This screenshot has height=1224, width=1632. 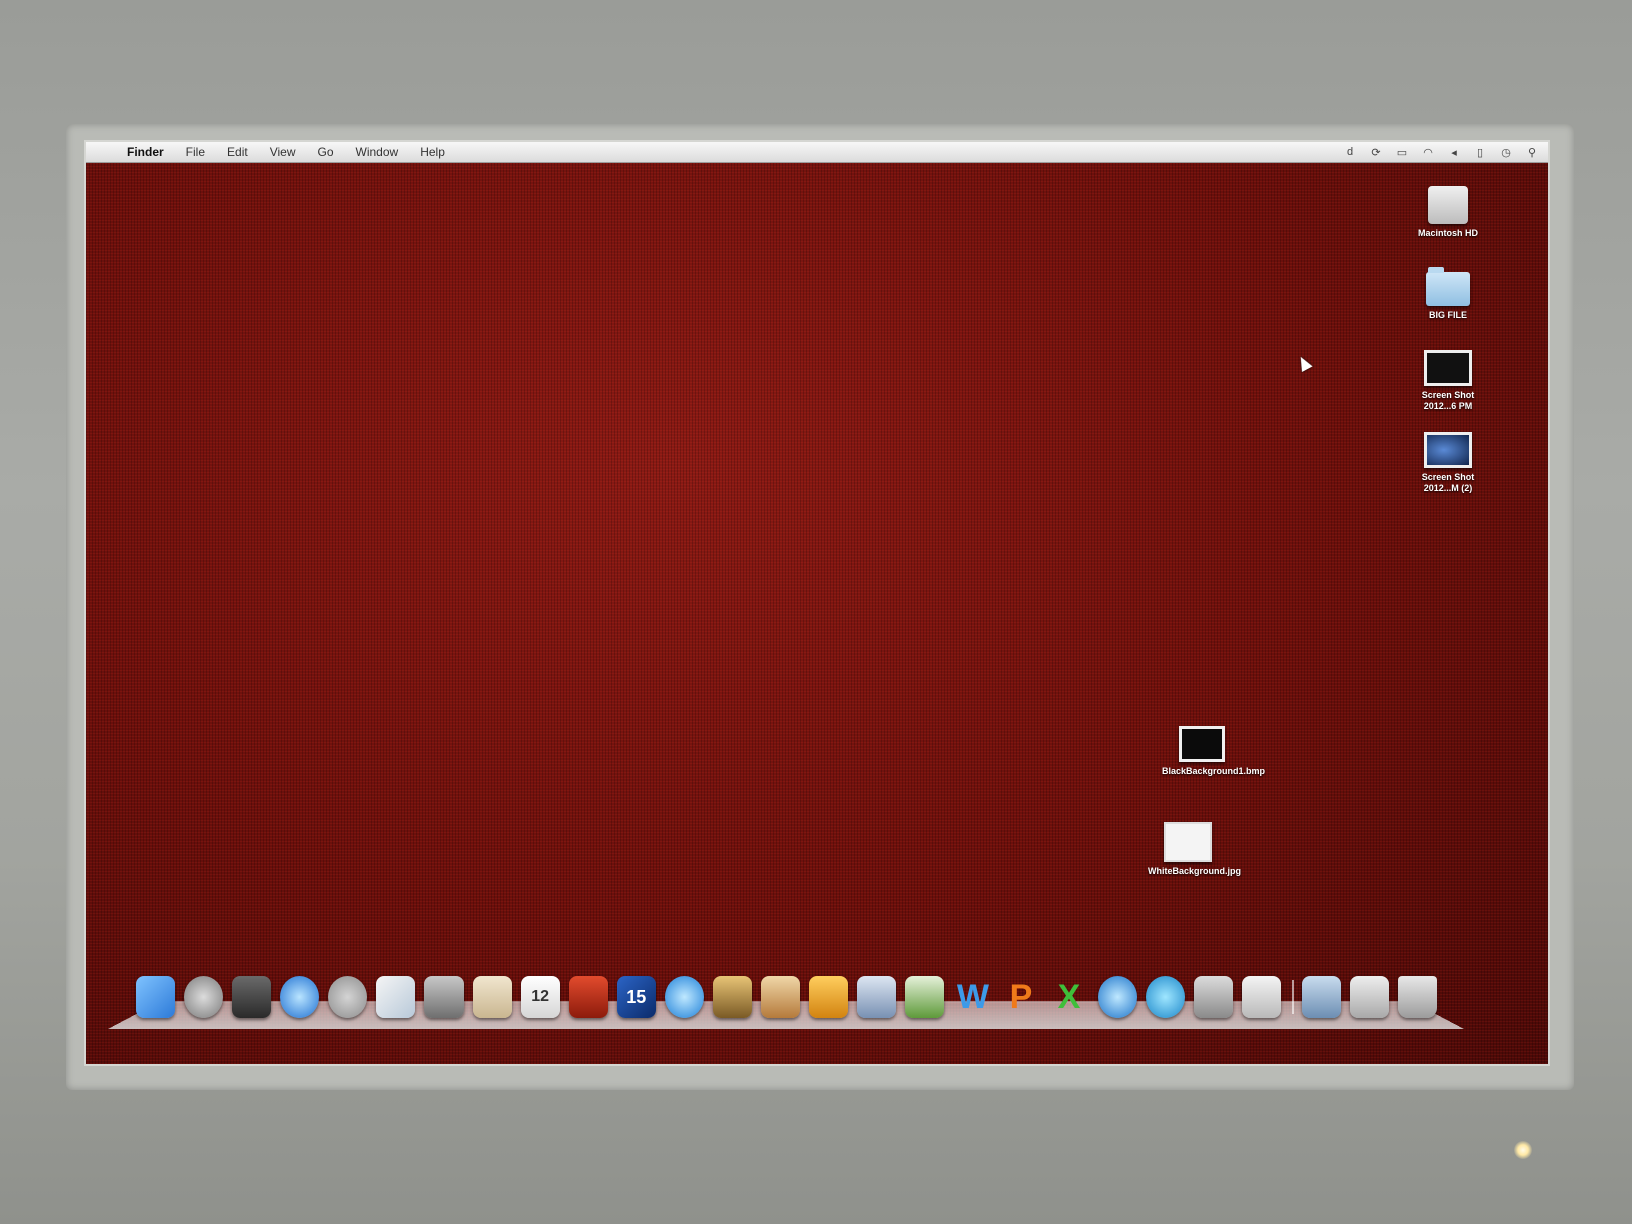 I want to click on wifi-icon: ◠, so click(x=1428, y=152).